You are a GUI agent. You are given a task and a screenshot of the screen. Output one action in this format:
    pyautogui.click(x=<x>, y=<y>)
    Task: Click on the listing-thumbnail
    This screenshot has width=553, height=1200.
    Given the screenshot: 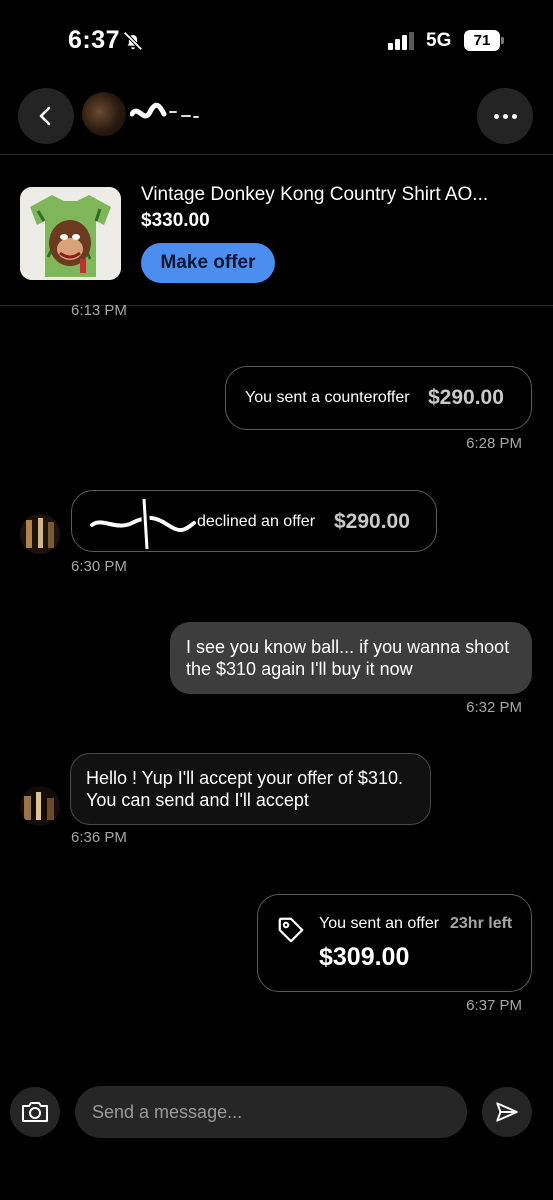 What is the action you would take?
    pyautogui.click(x=70, y=233)
    